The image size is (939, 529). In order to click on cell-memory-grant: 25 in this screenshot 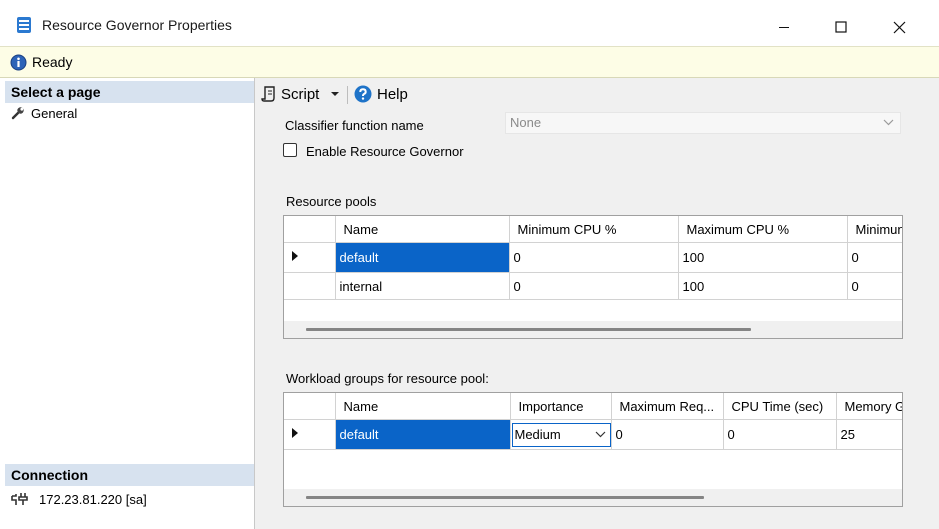, I will do `click(869, 434)`.